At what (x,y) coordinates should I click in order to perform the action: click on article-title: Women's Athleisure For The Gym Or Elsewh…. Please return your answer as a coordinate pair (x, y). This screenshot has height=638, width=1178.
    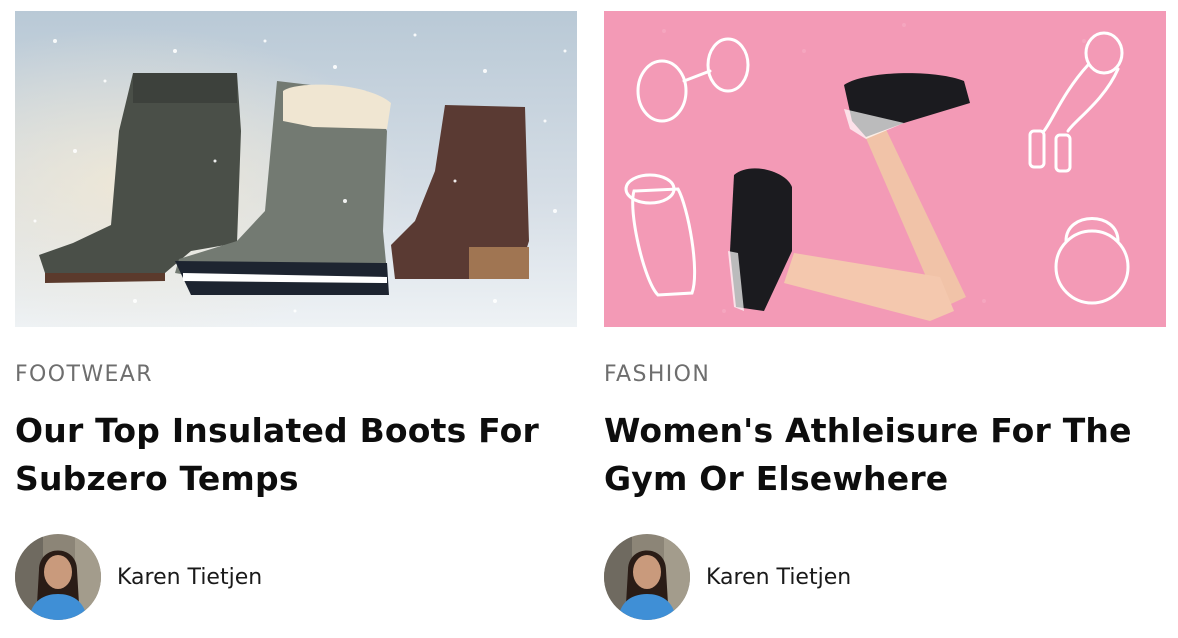
    Looking at the image, I should click on (885, 455).